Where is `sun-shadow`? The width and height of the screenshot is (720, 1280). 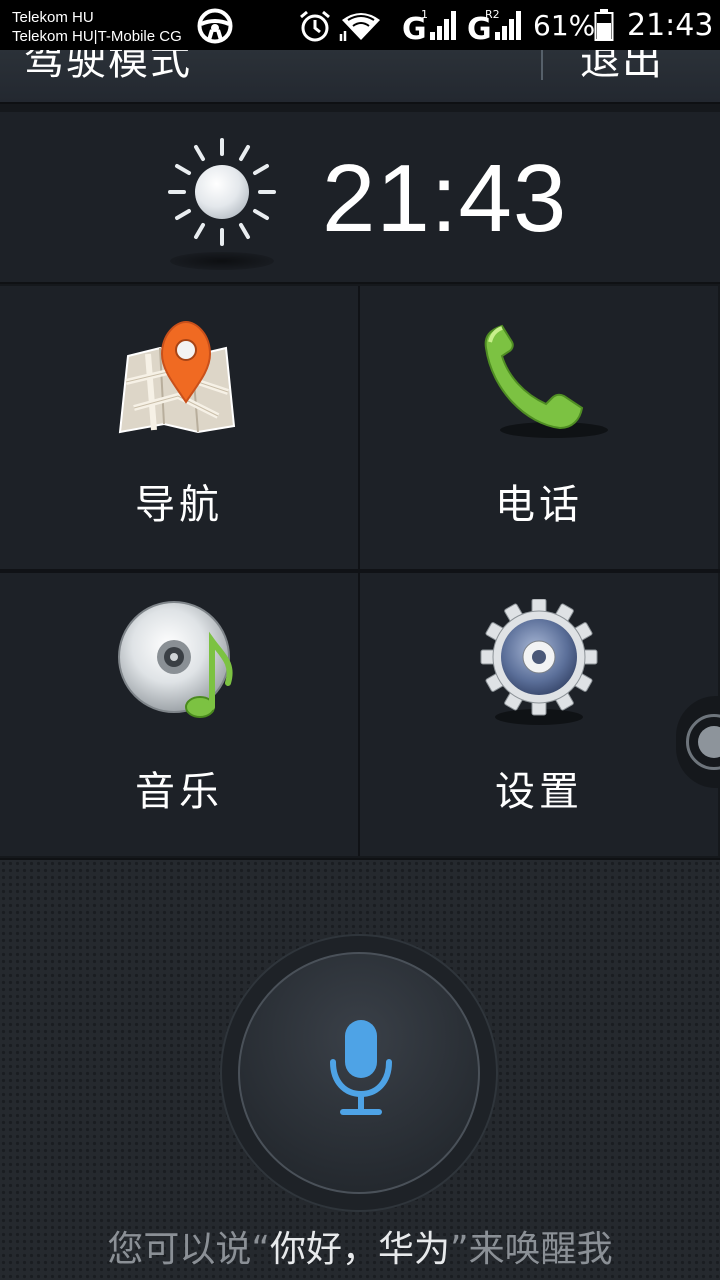
sun-shadow is located at coordinates (222, 261).